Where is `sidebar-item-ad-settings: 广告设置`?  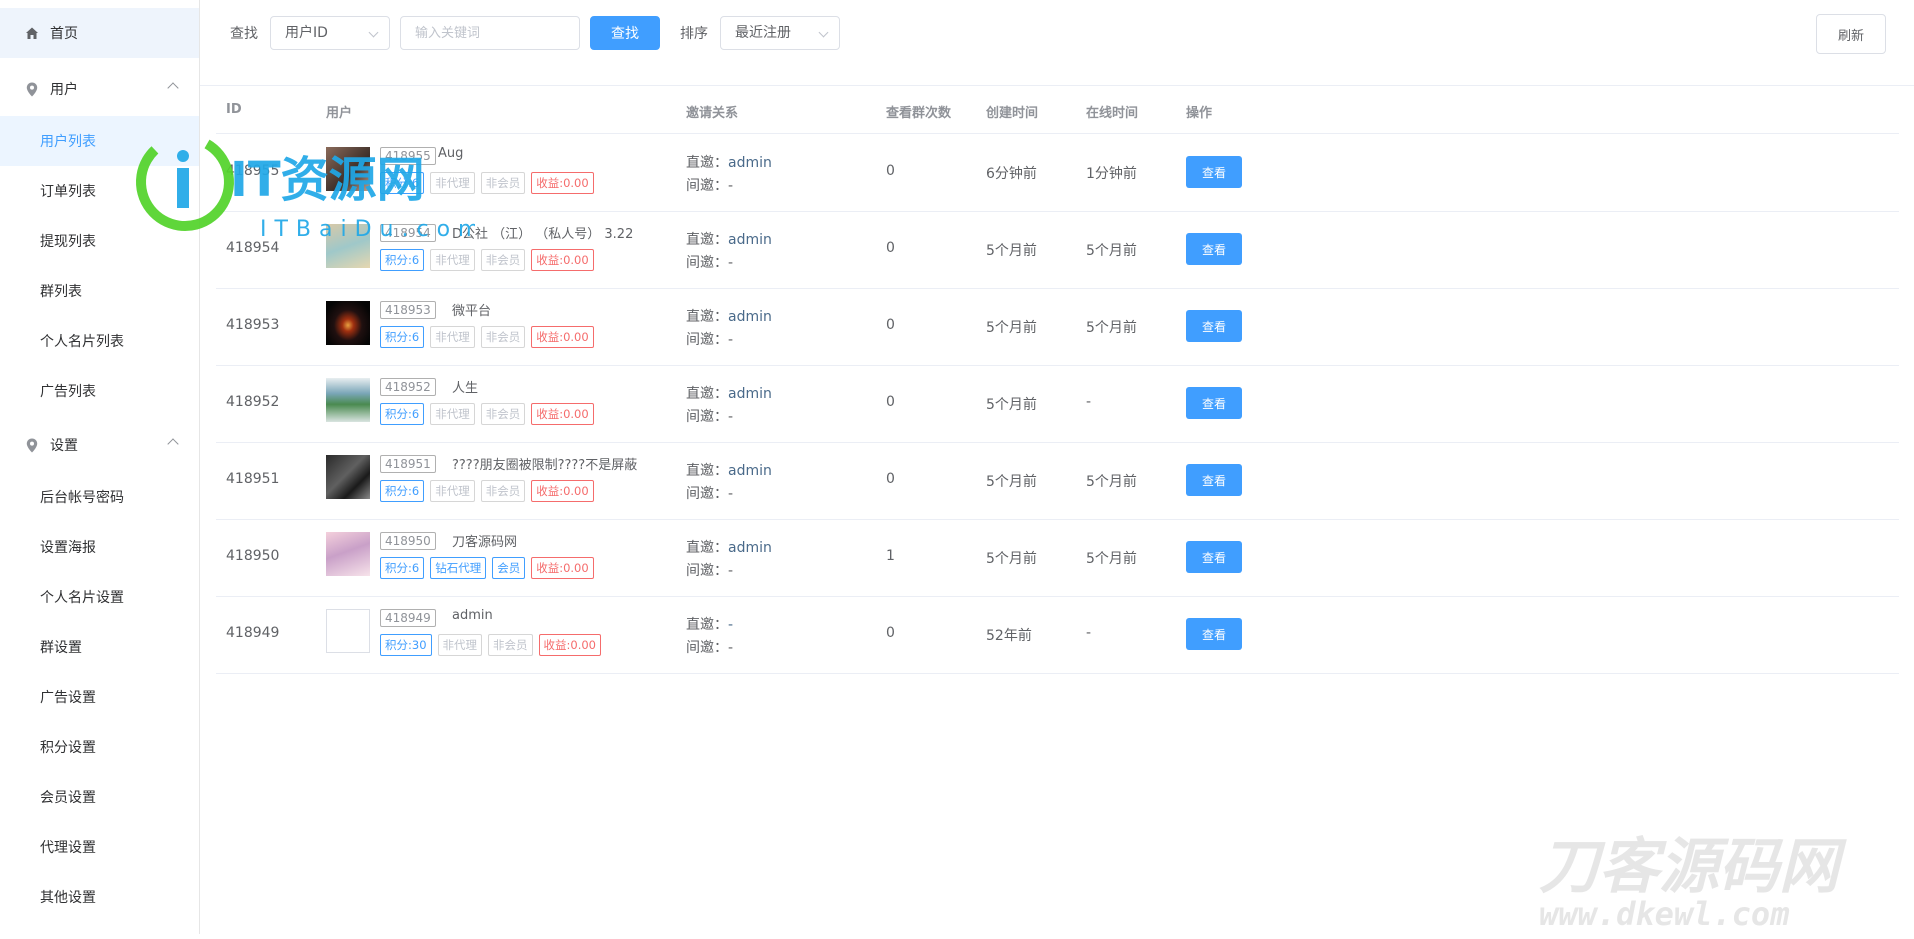
sidebar-item-ad-settings: 广告设置 is located at coordinates (99, 697).